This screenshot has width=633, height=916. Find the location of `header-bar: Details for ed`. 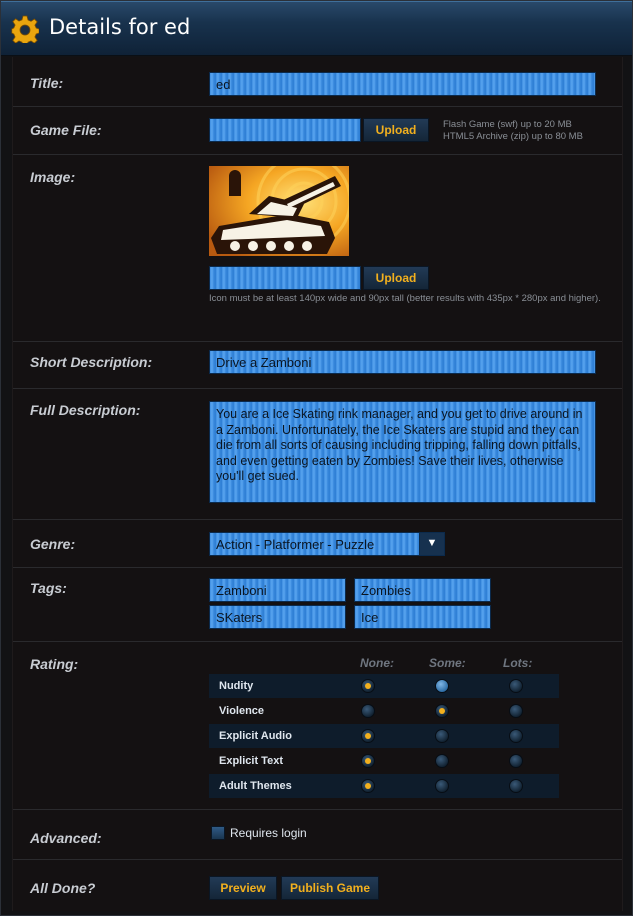

header-bar: Details for ed is located at coordinates (316, 28).